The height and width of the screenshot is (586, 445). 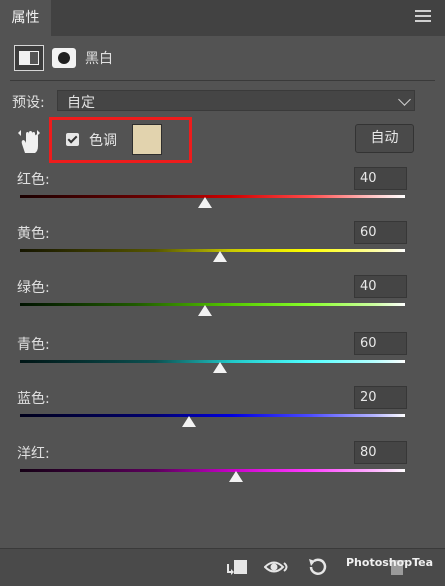 What do you see at coordinates (33, 288) in the screenshot?
I see `slider-label: 绿色:` at bounding box center [33, 288].